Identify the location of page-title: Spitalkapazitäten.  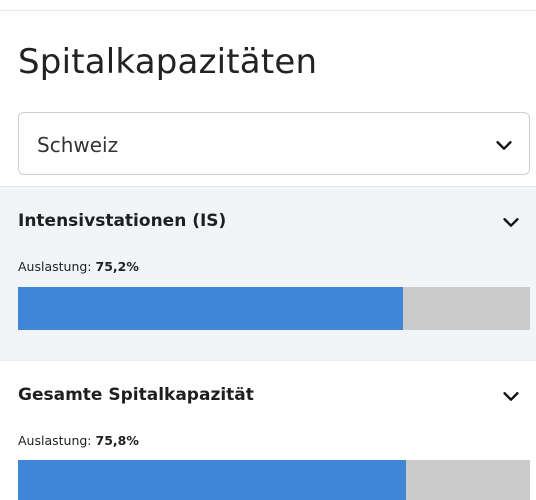
(168, 62).